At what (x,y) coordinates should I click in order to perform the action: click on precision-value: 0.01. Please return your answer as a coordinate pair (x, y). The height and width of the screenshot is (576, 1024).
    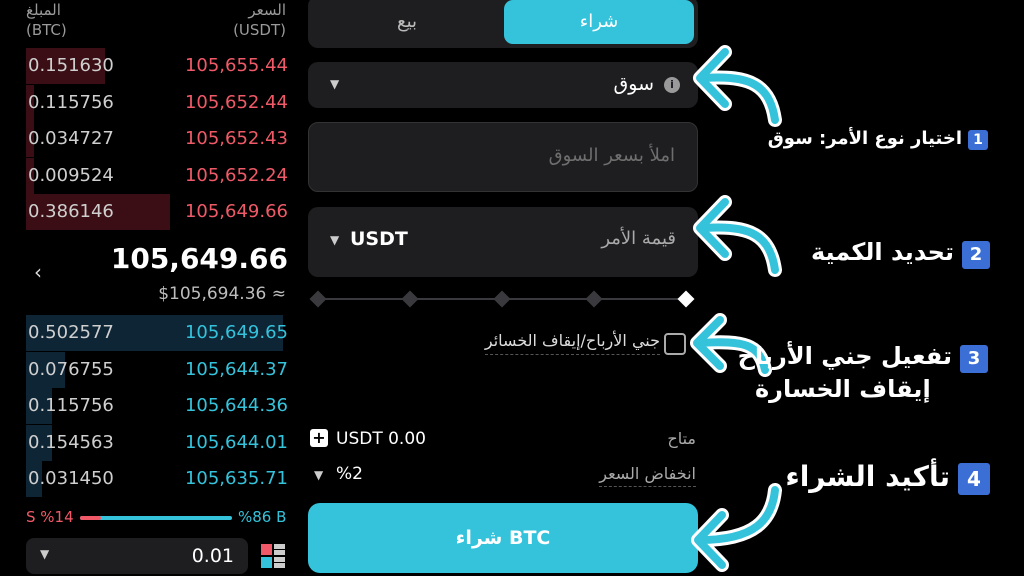
    Looking at the image, I should click on (212, 556).